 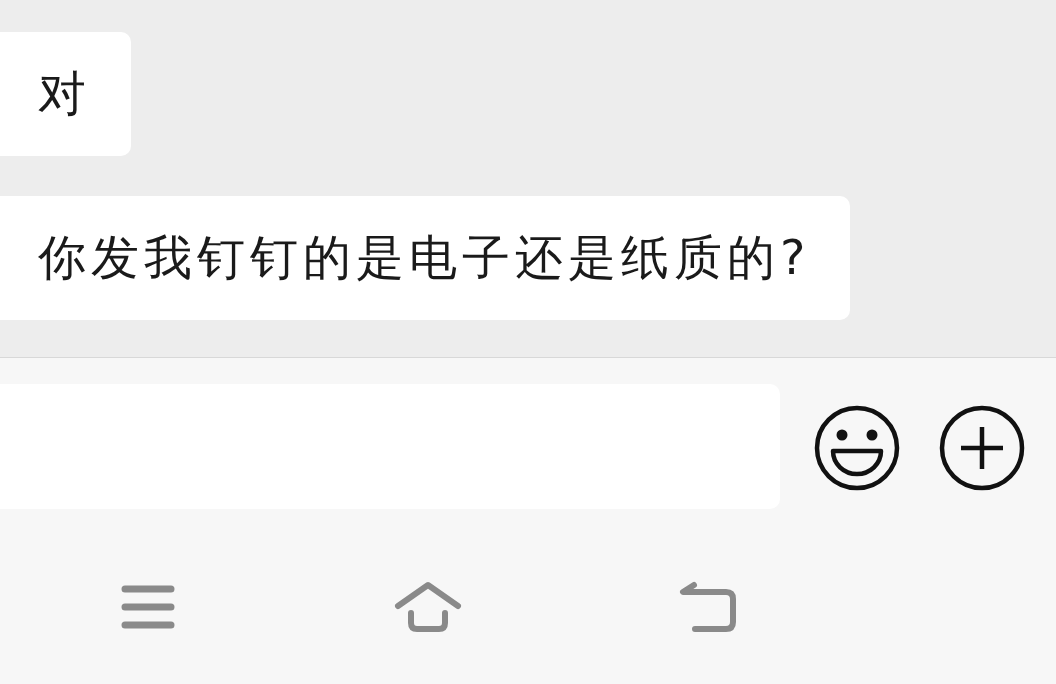 What do you see at coordinates (708, 607) in the screenshot?
I see `back-icon` at bounding box center [708, 607].